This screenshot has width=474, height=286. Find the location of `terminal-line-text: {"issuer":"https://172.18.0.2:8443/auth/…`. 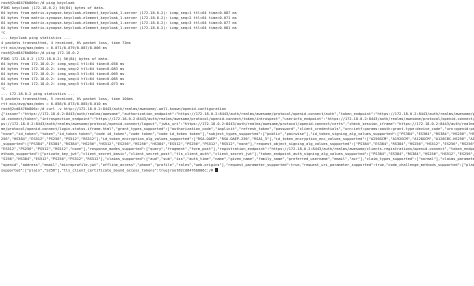

terminal-line-text: {"issuer":"https://172.18.0.2:8443/auth/… is located at coordinates (237, 114).